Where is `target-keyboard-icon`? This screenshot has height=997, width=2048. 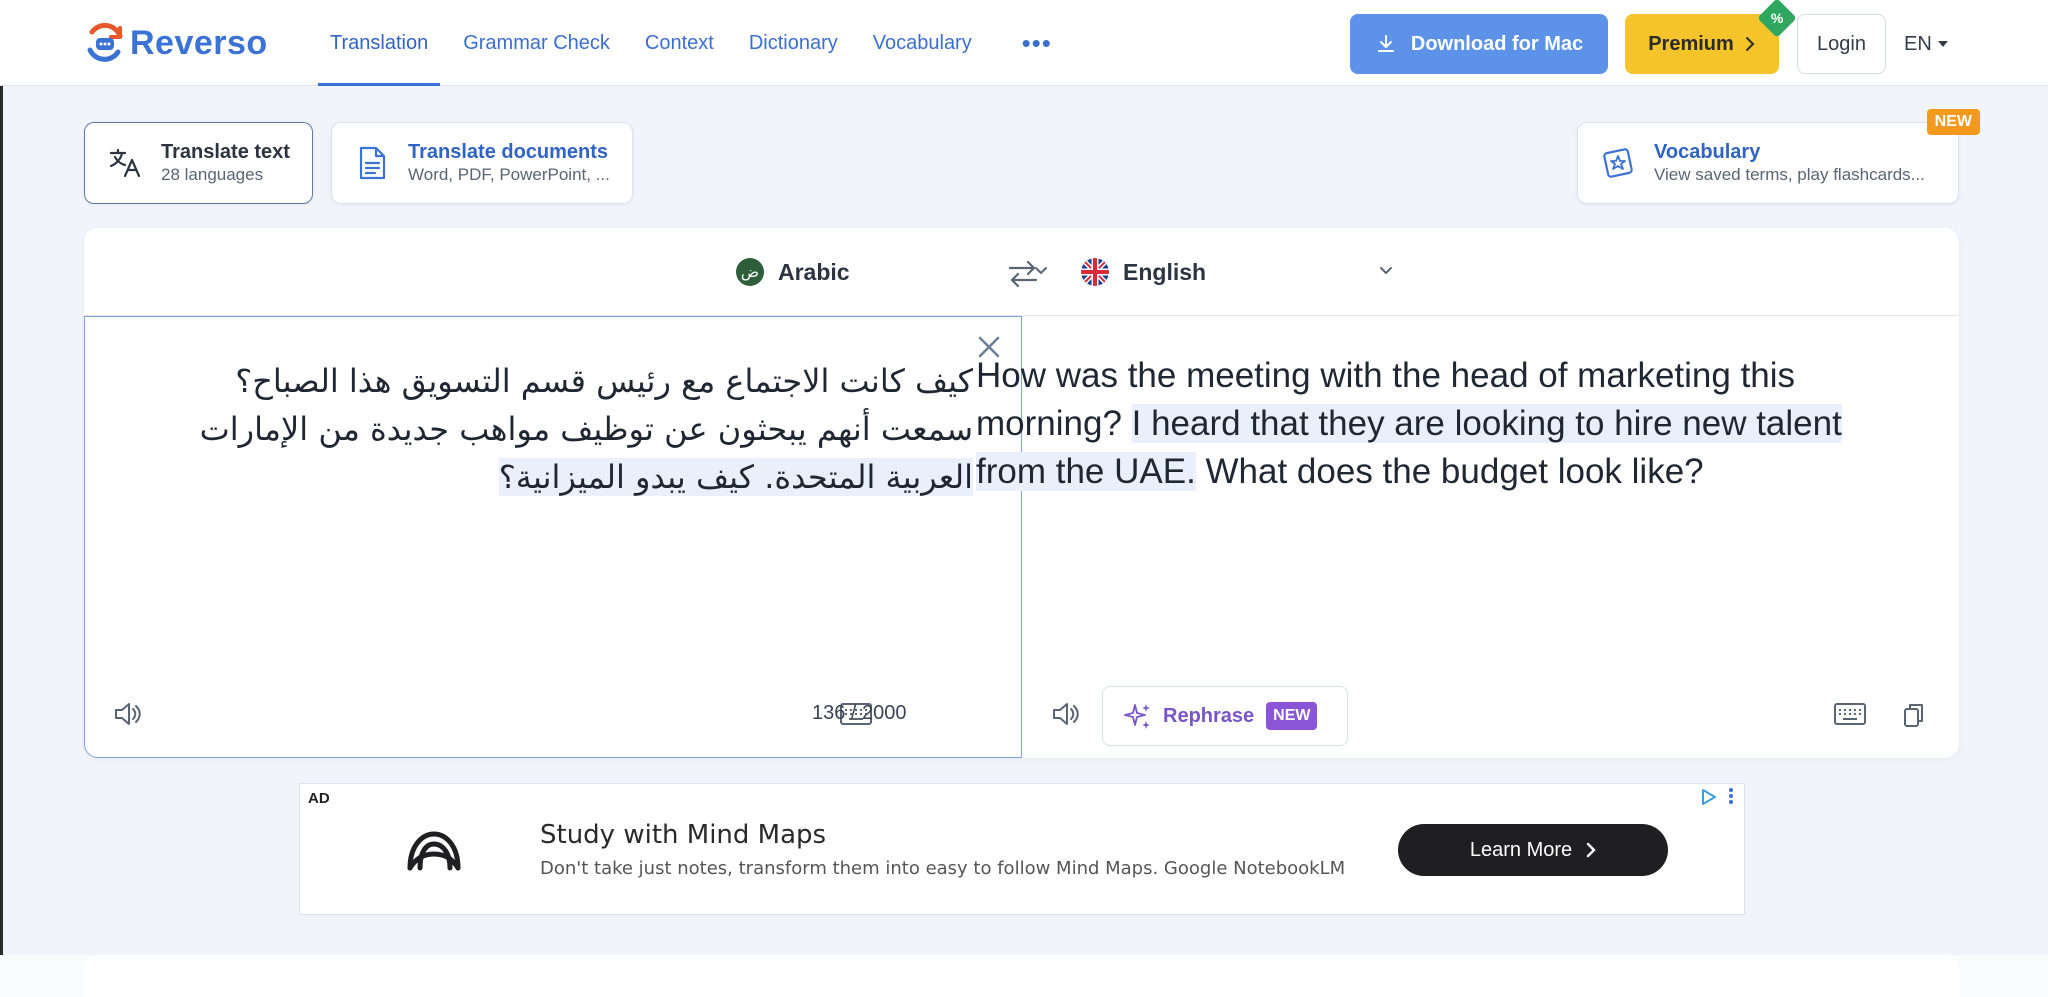
target-keyboard-icon is located at coordinates (1850, 714).